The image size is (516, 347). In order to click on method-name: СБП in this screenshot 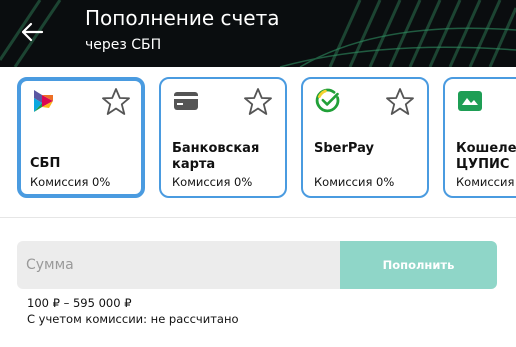, I will do `click(45, 163)`.